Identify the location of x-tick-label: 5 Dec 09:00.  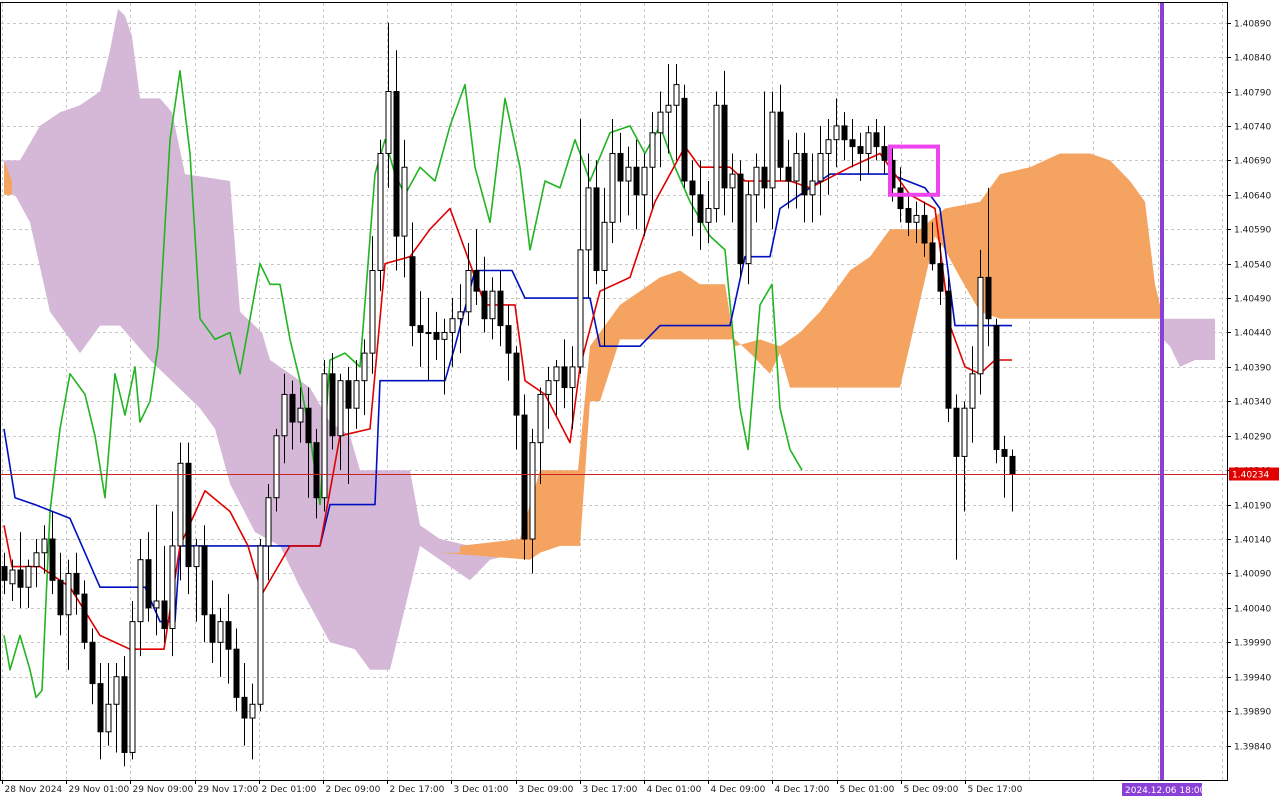
(931, 790).